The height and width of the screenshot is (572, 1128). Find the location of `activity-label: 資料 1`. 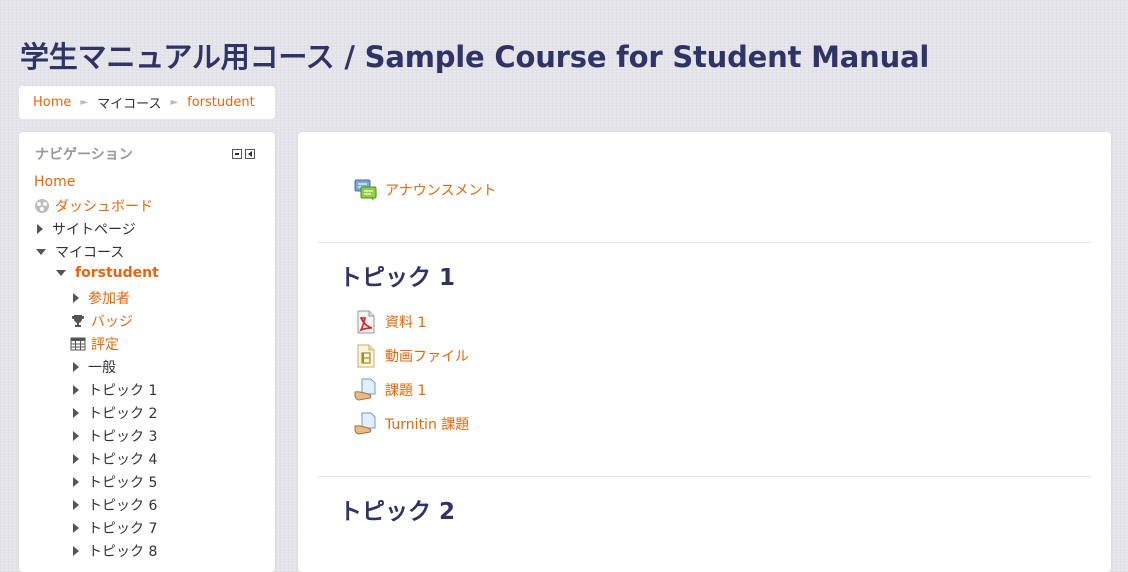

activity-label: 資料 1 is located at coordinates (406, 323).